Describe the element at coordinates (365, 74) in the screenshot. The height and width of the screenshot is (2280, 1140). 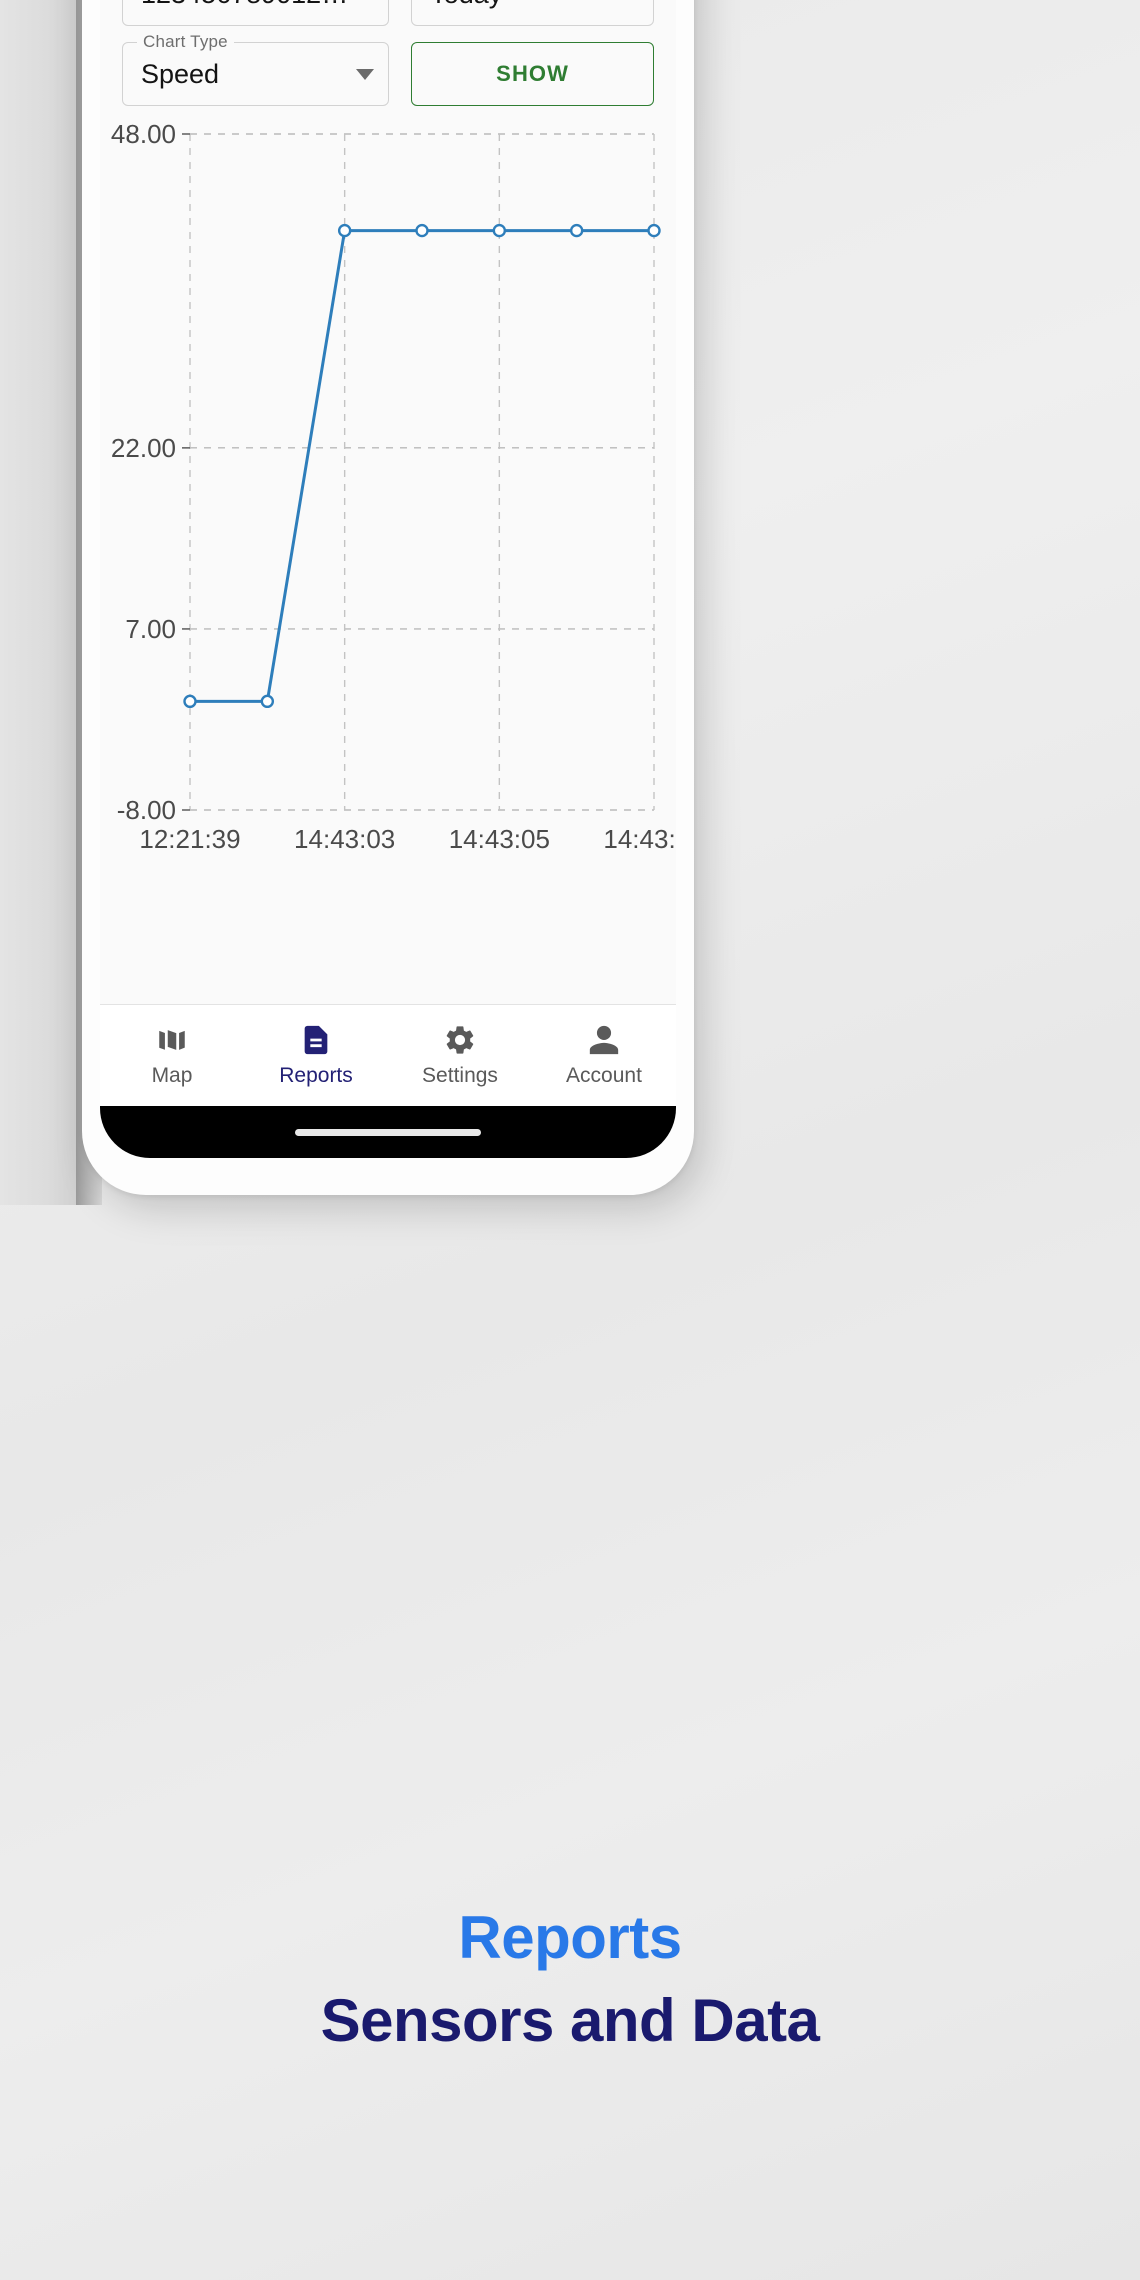
I see `chevron-down-icon` at that location.